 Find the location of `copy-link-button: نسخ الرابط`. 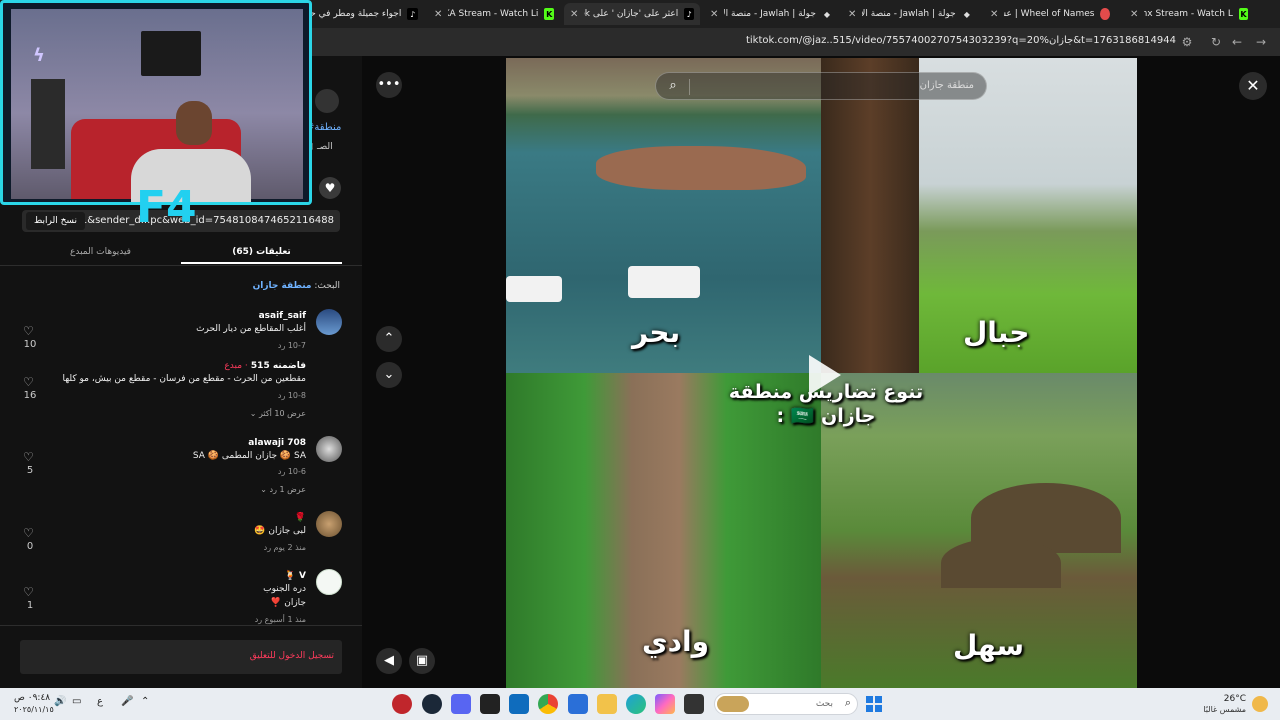

copy-link-button: نسخ الرابط is located at coordinates (55, 221).